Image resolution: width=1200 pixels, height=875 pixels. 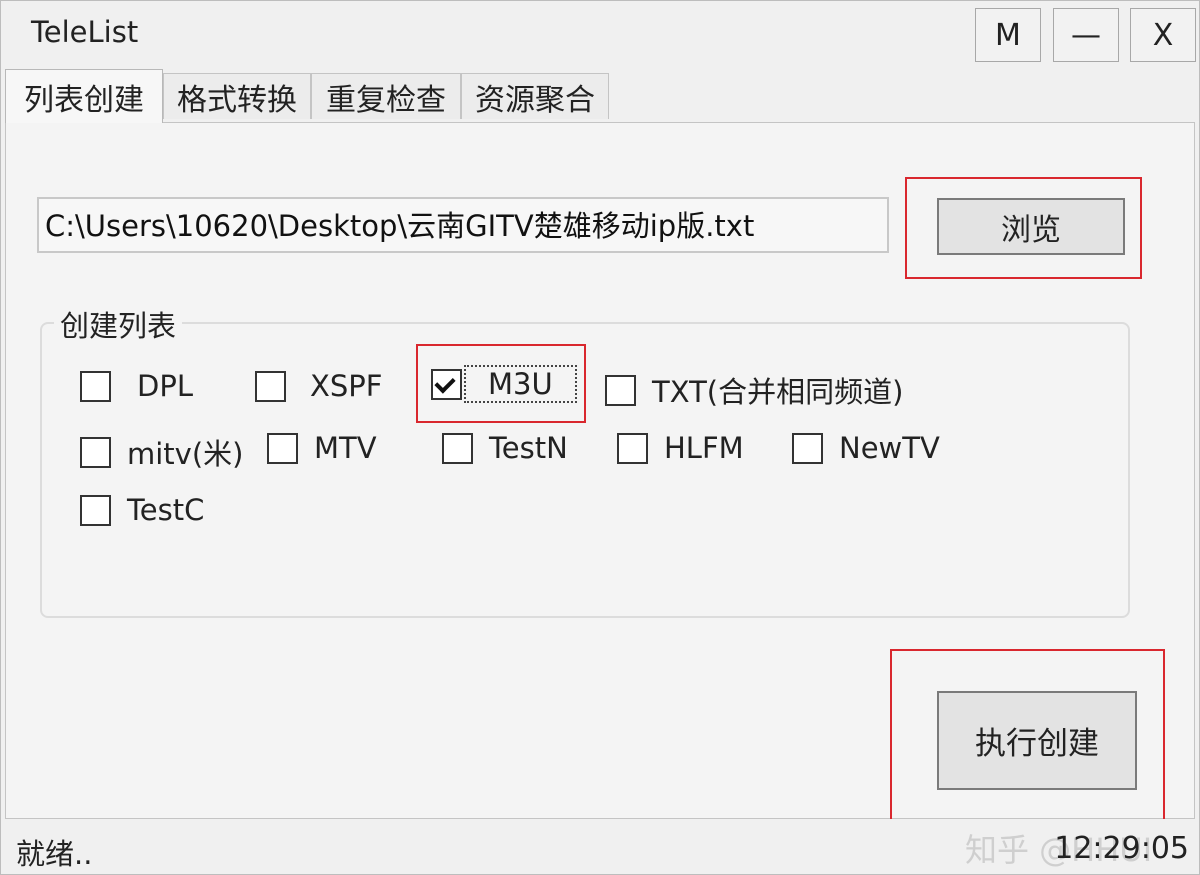 I want to click on checkbox-mtv, so click(x=282, y=448).